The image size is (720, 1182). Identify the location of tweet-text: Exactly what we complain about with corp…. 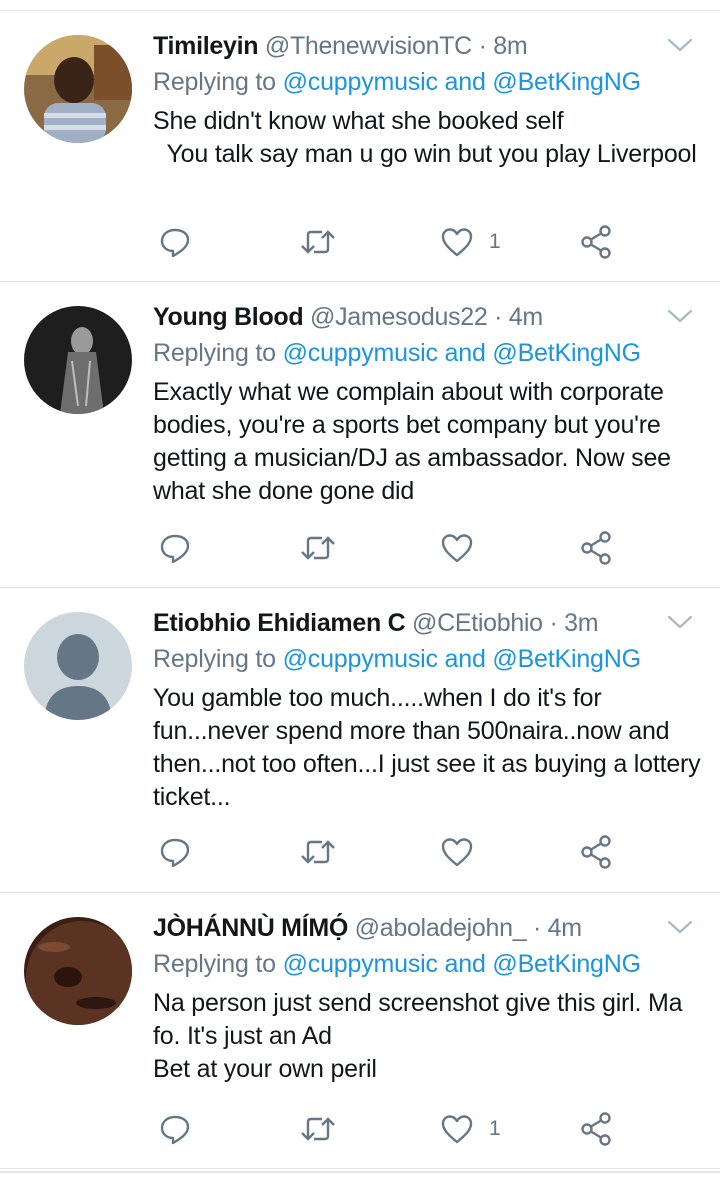
(415, 441).